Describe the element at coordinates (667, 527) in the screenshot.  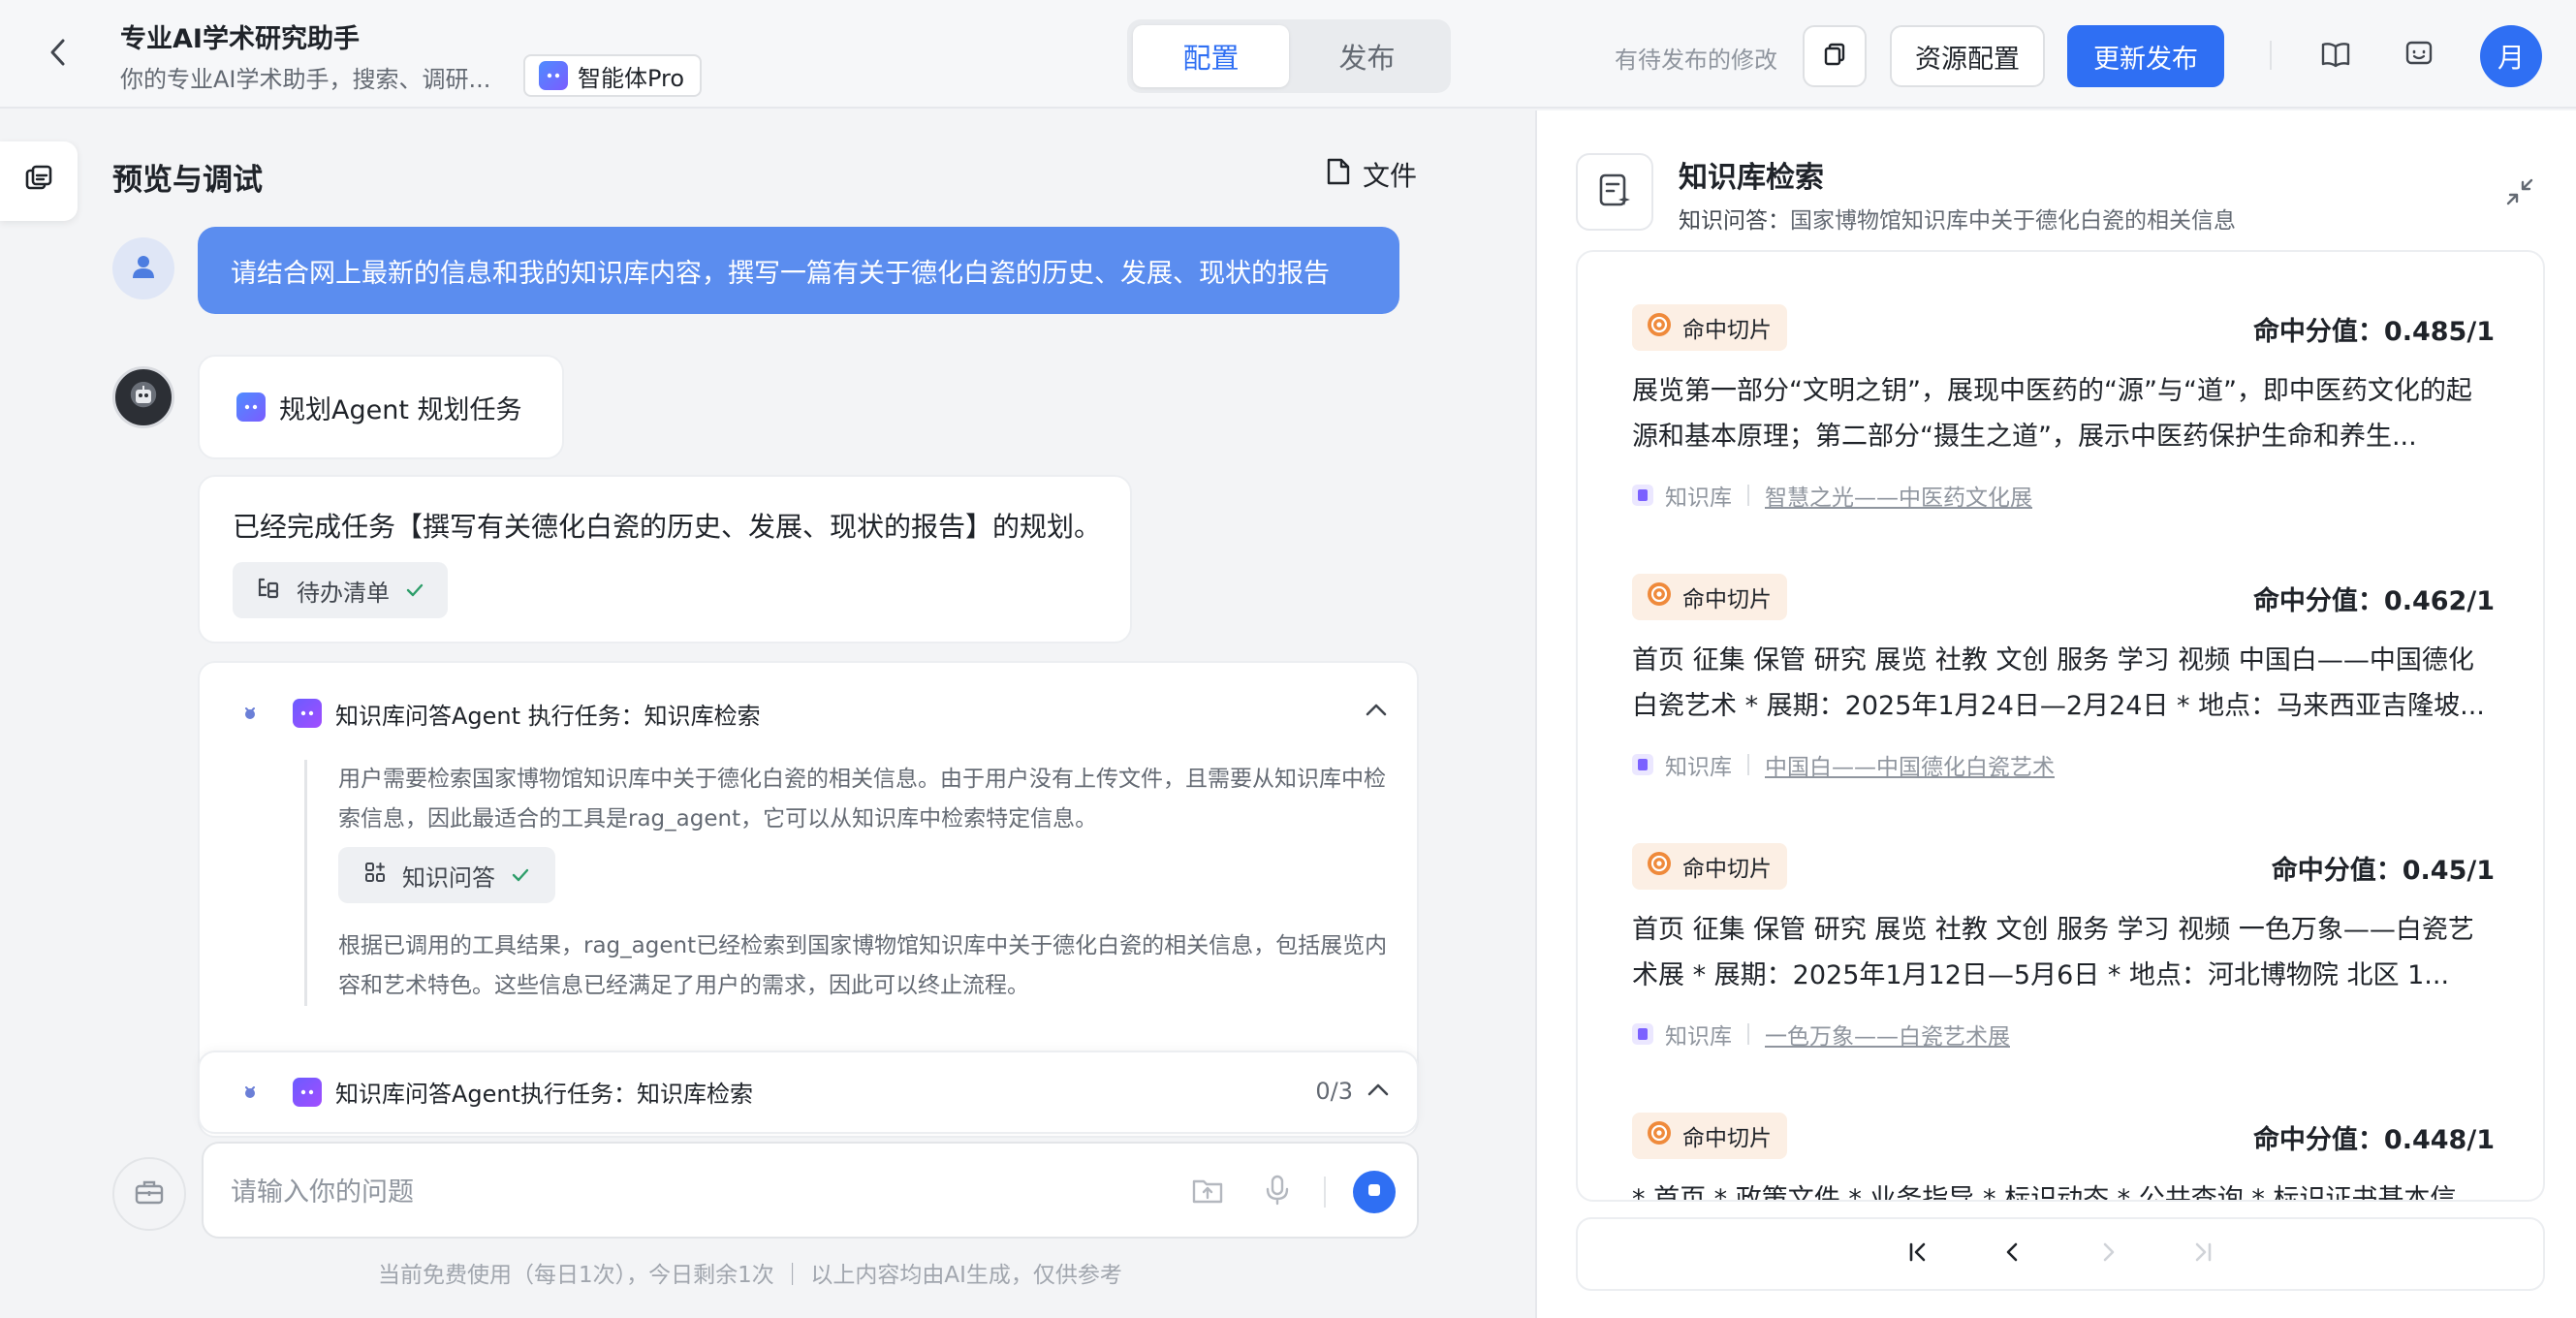
I see `plan-done-text: 已经完成任务【撰写有关德化白瓷的历史、发展、现状的报告】的规划。` at that location.